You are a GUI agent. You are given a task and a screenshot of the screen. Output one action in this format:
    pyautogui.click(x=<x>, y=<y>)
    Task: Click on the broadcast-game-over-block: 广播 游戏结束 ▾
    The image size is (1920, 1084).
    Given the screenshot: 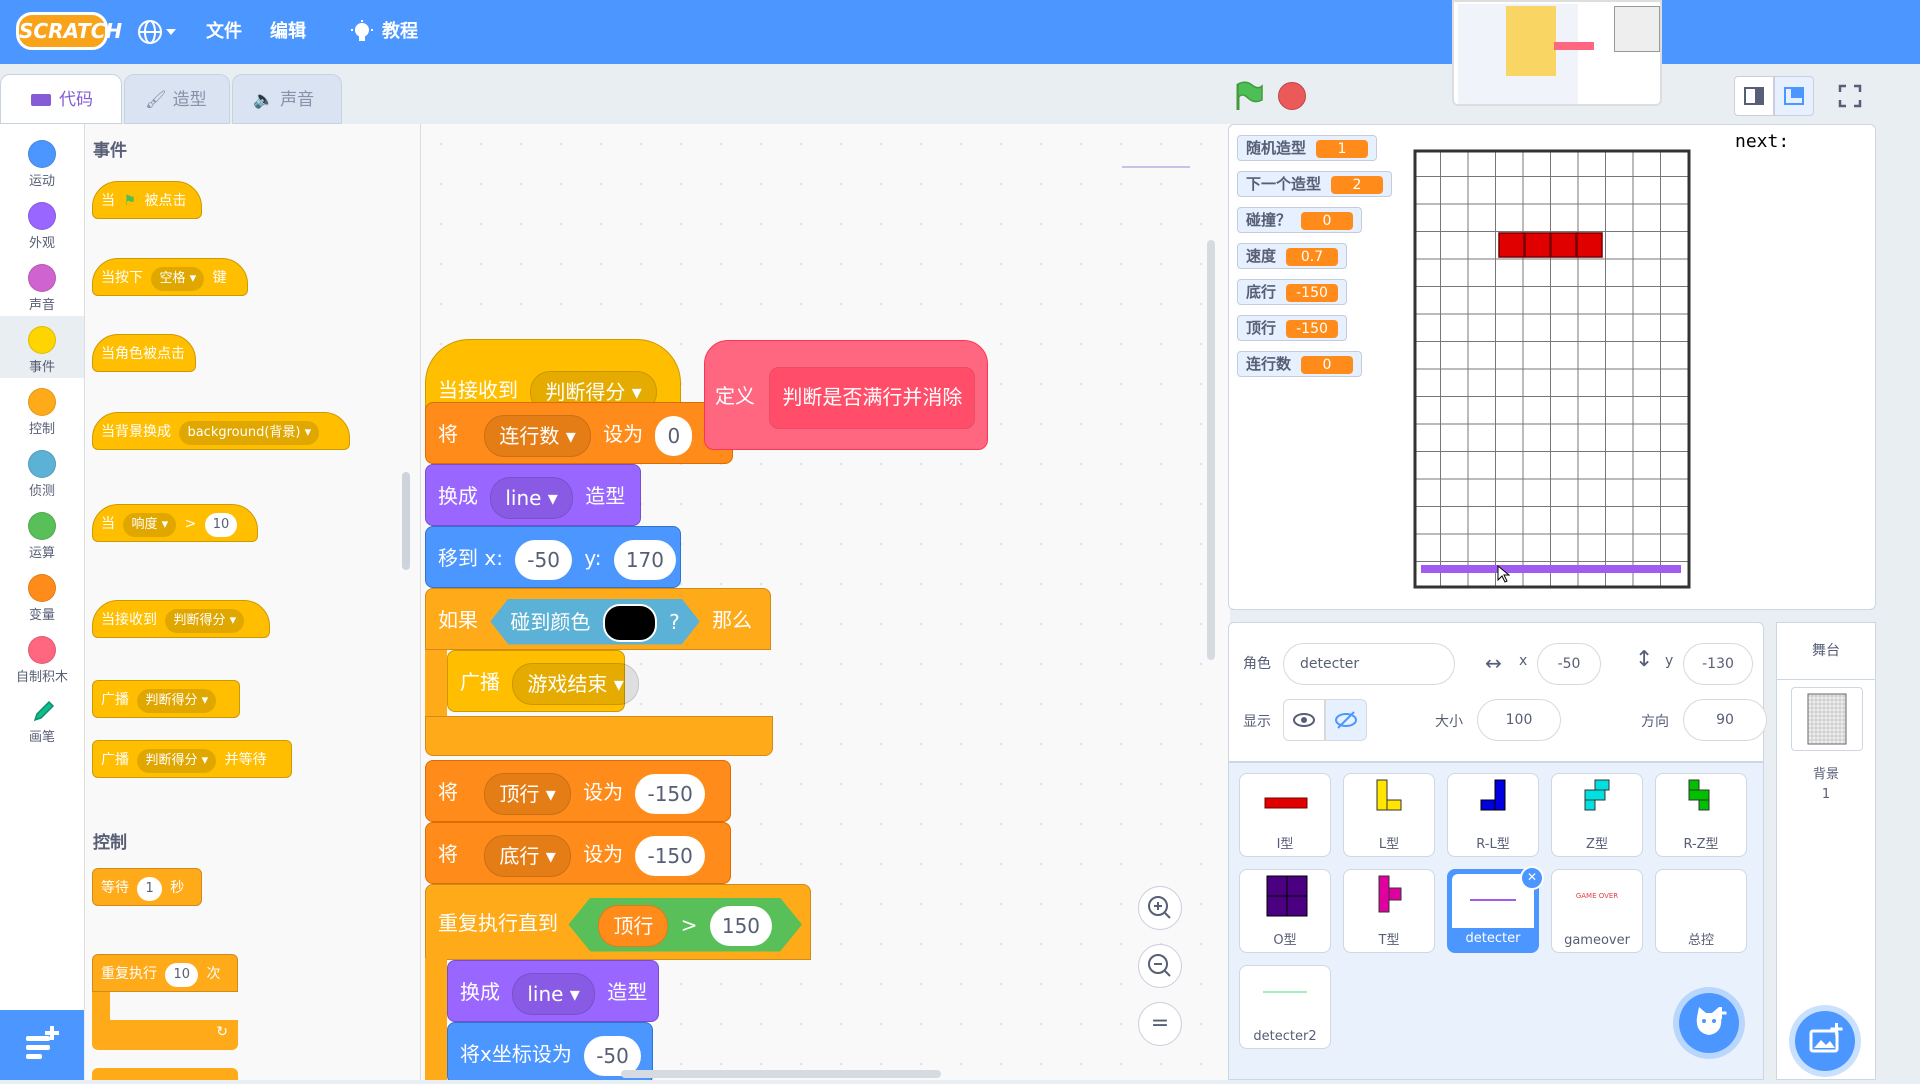 What is the action you would take?
    pyautogui.click(x=543, y=681)
    